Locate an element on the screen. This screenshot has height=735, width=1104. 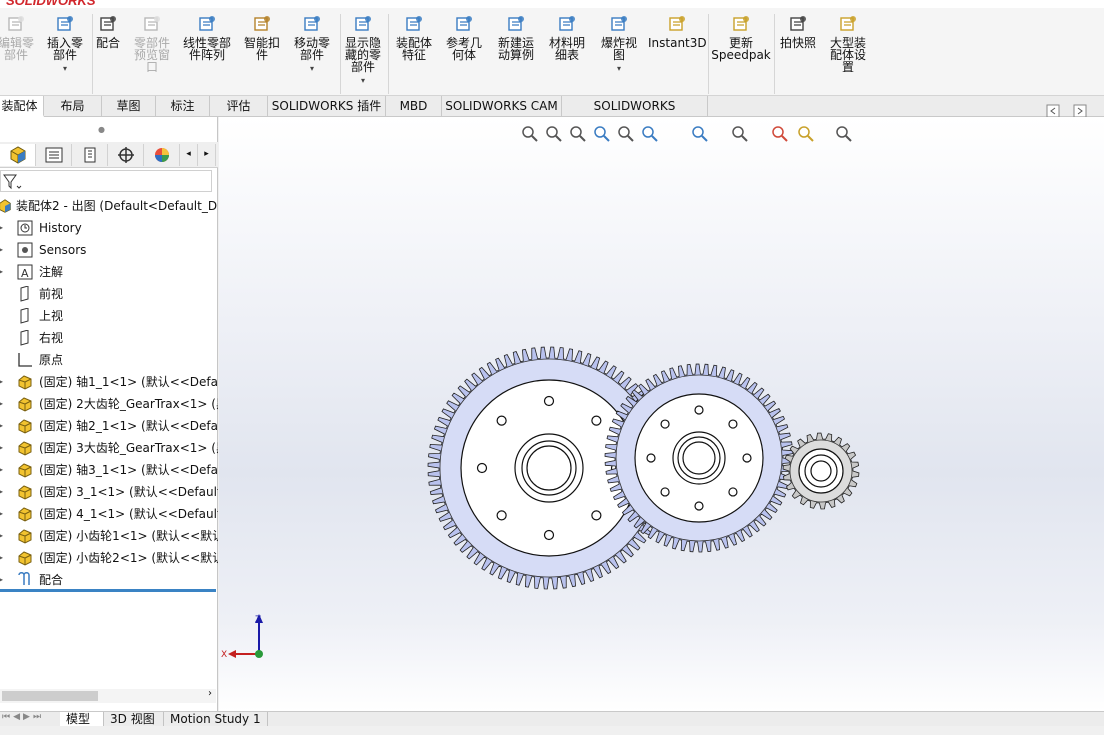
large-assembly-button: 大型装 配体设 置 is located at coordinates (848, 55).